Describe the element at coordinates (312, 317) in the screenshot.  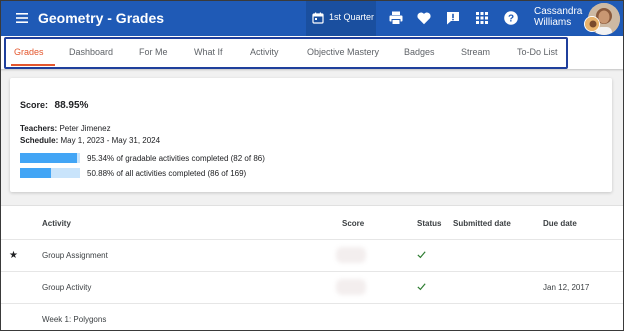
I see `table-row: Week 1: Polygons` at that location.